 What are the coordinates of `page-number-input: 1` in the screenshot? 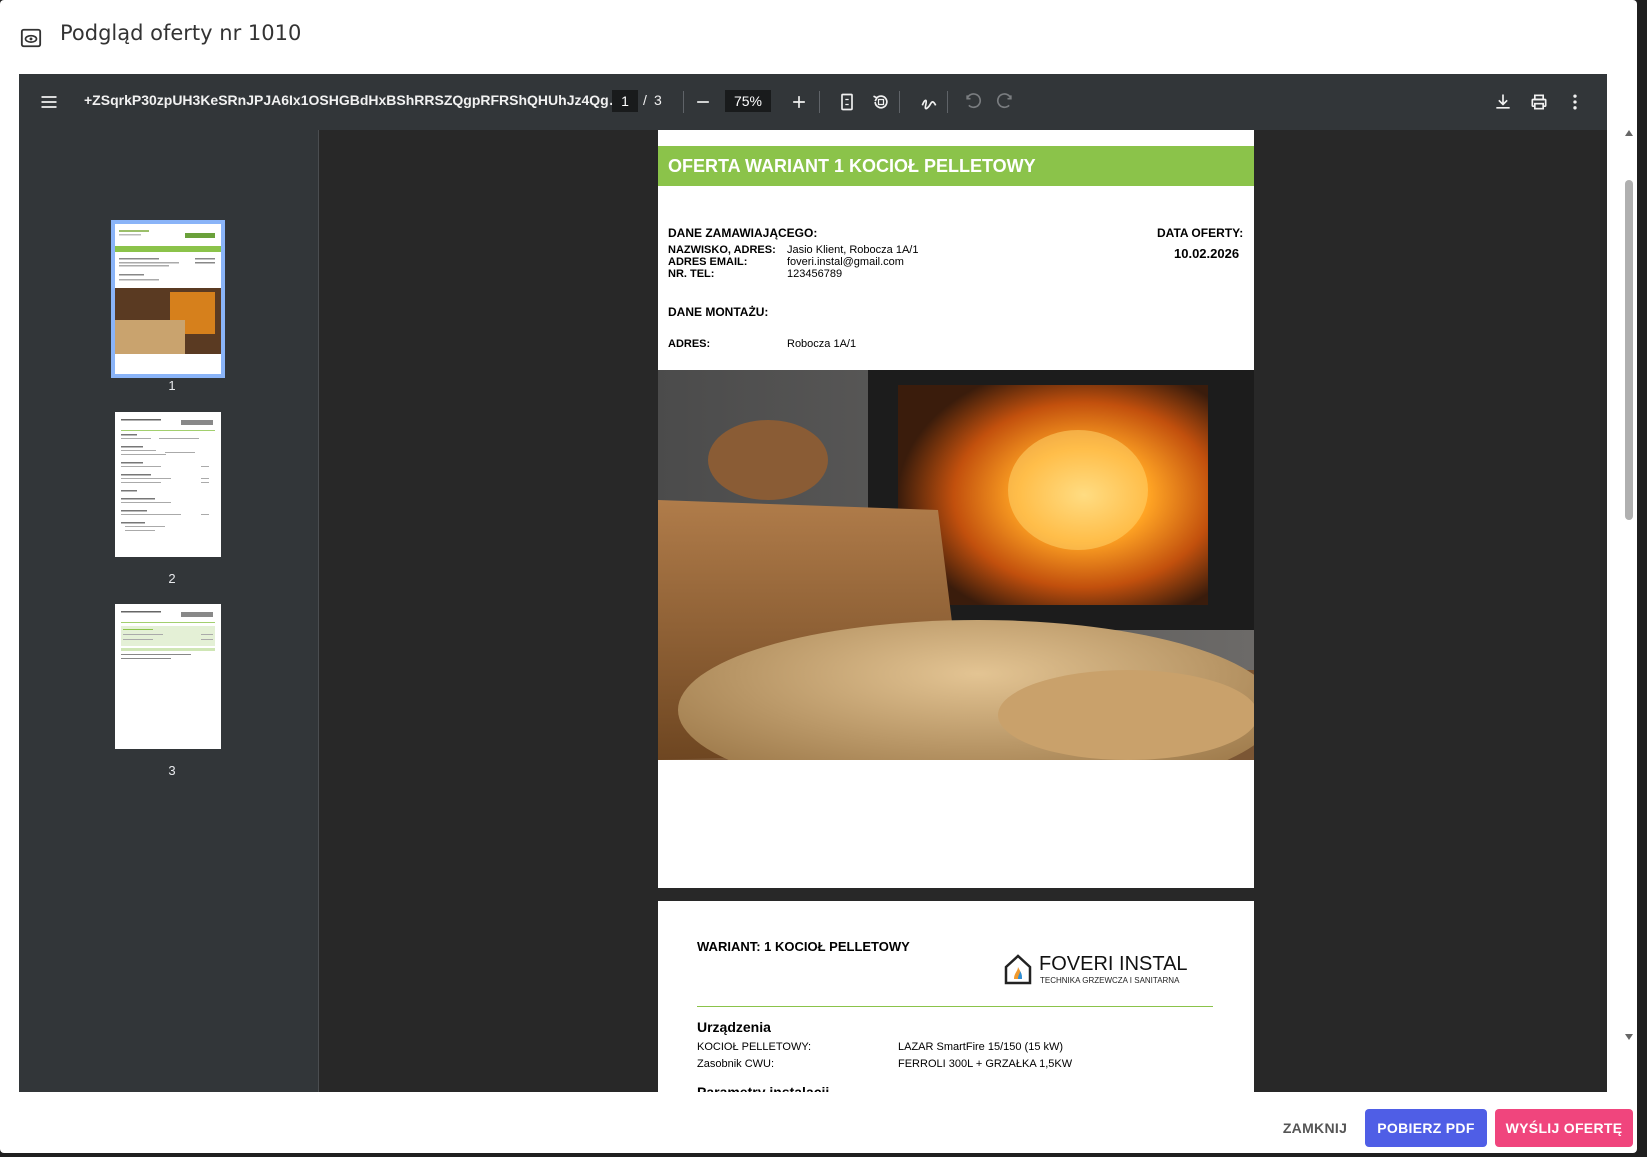 It's located at (625, 101).